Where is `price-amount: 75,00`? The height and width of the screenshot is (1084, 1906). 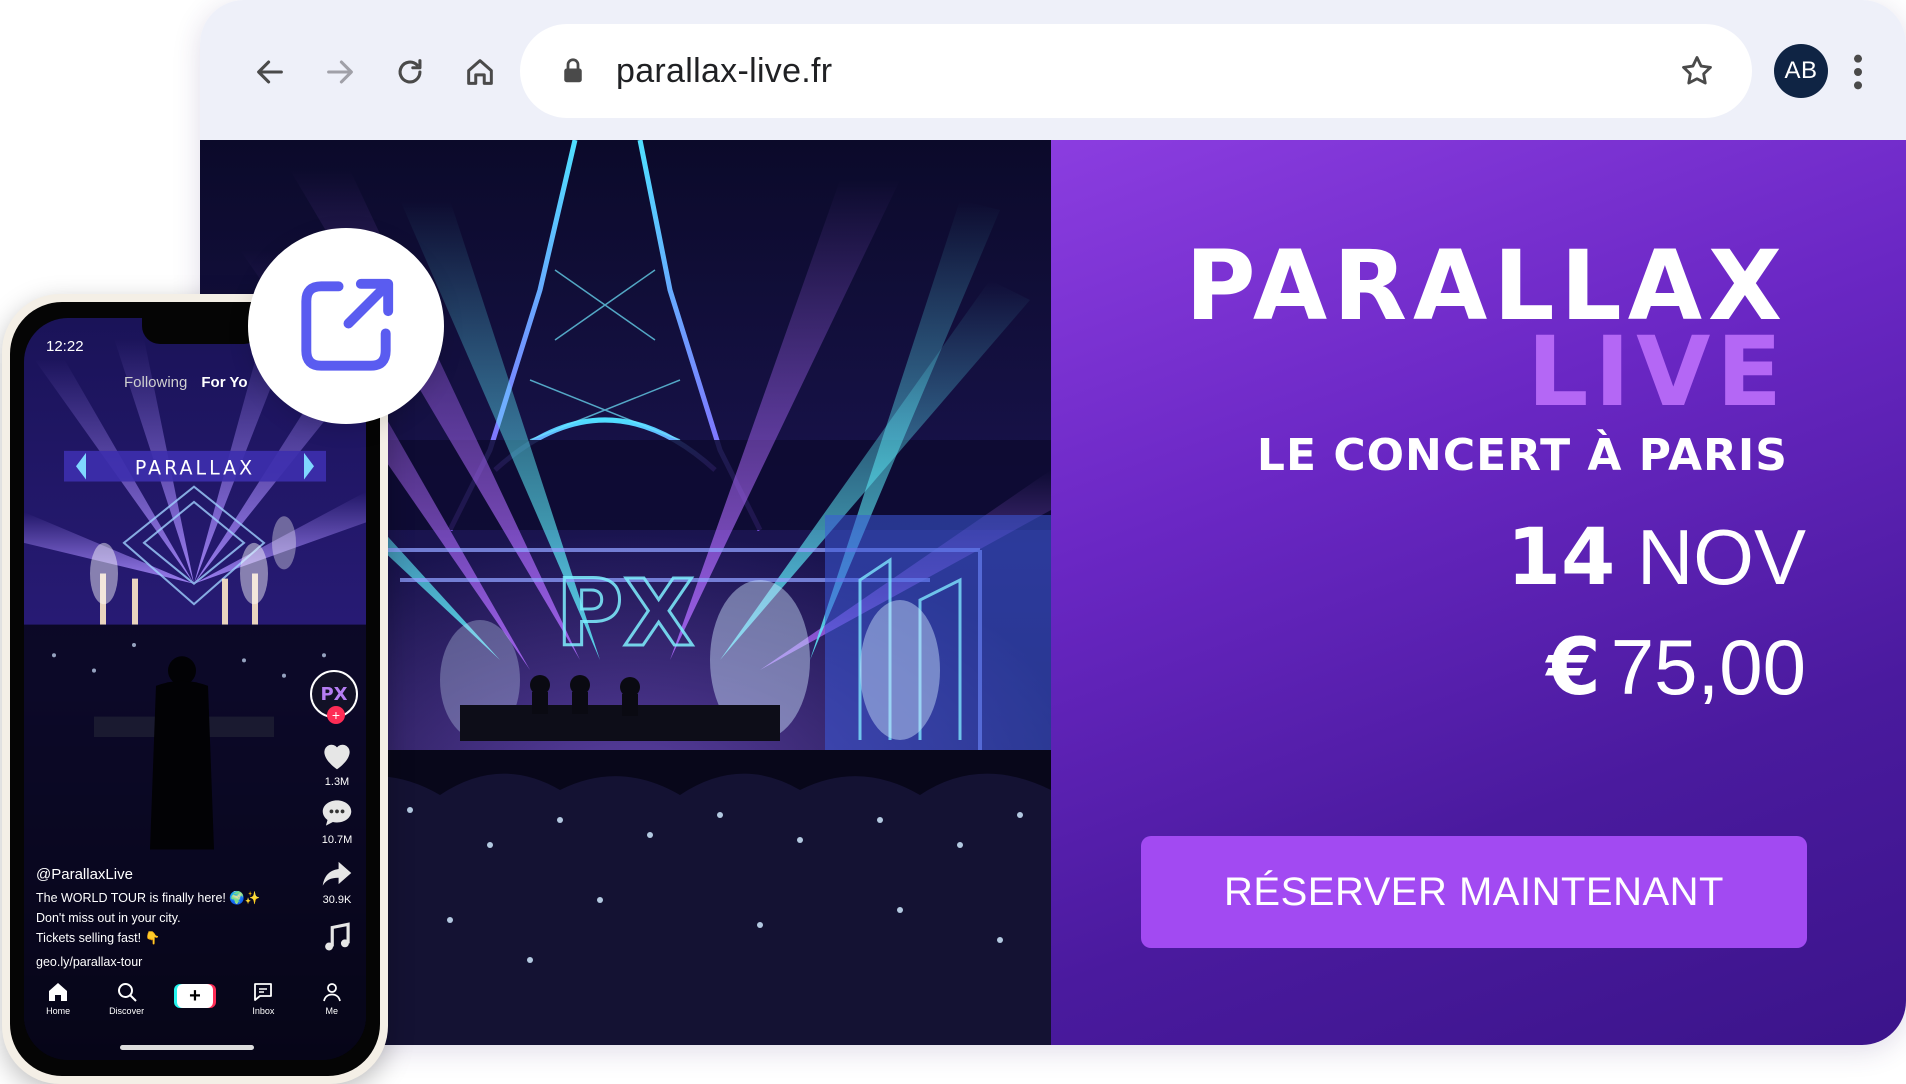 price-amount: 75,00 is located at coordinates (1708, 667).